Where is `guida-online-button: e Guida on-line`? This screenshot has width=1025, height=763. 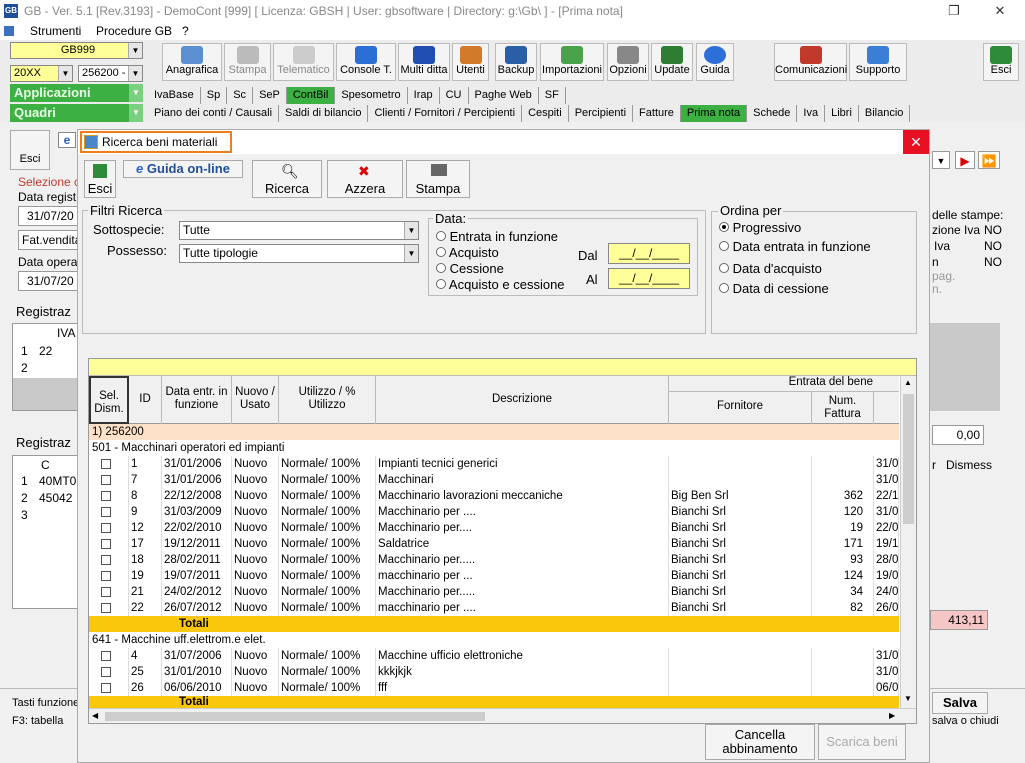
guida-online-button: e Guida on-line is located at coordinates (183, 169).